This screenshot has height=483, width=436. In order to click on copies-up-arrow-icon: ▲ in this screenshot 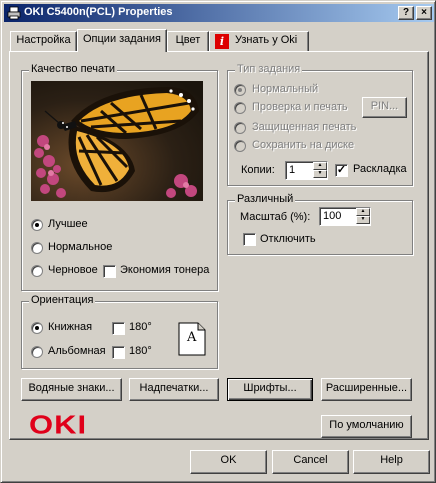, I will do `click(320, 166)`.